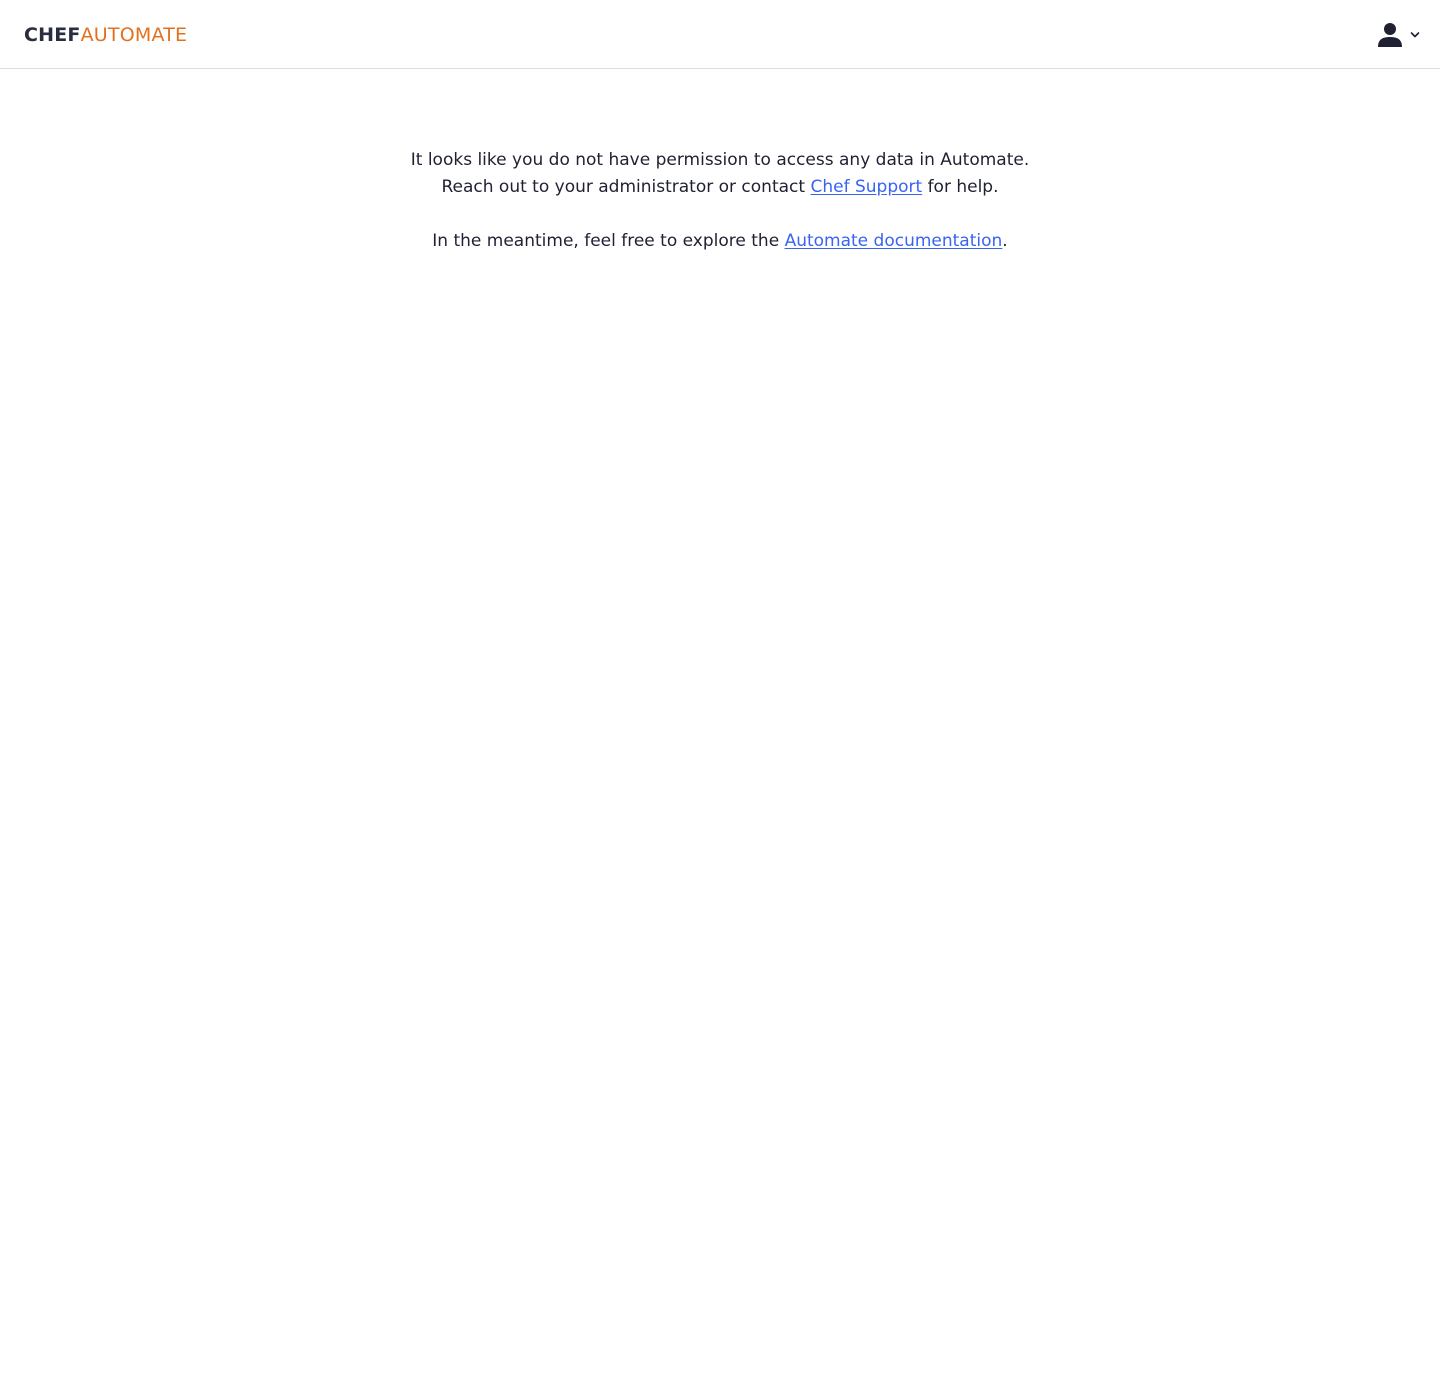 This screenshot has height=1384, width=1440. What do you see at coordinates (960, 187) in the screenshot?
I see `contact-text-suffix: for help.` at bounding box center [960, 187].